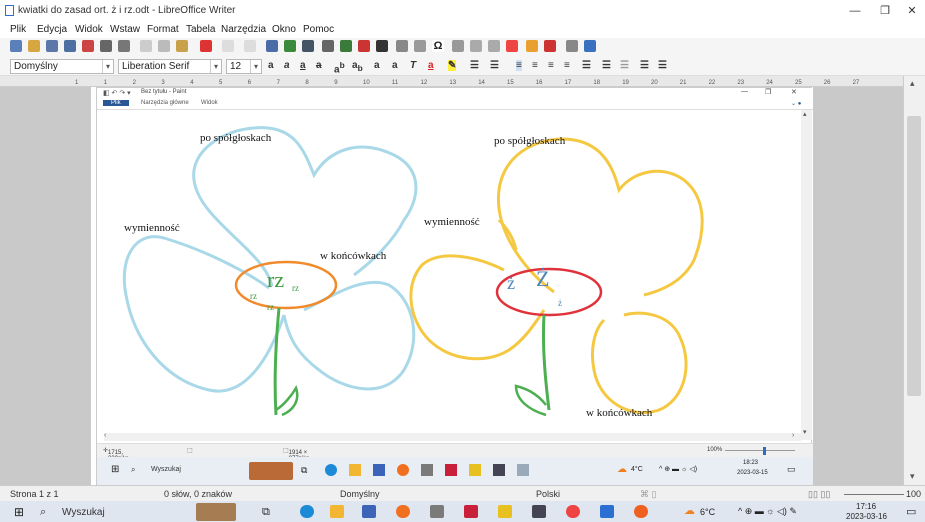  Describe the element at coordinates (452, 436) in the screenshot. I see `paint-horizontal-scrollbar: ‹ ›` at that location.